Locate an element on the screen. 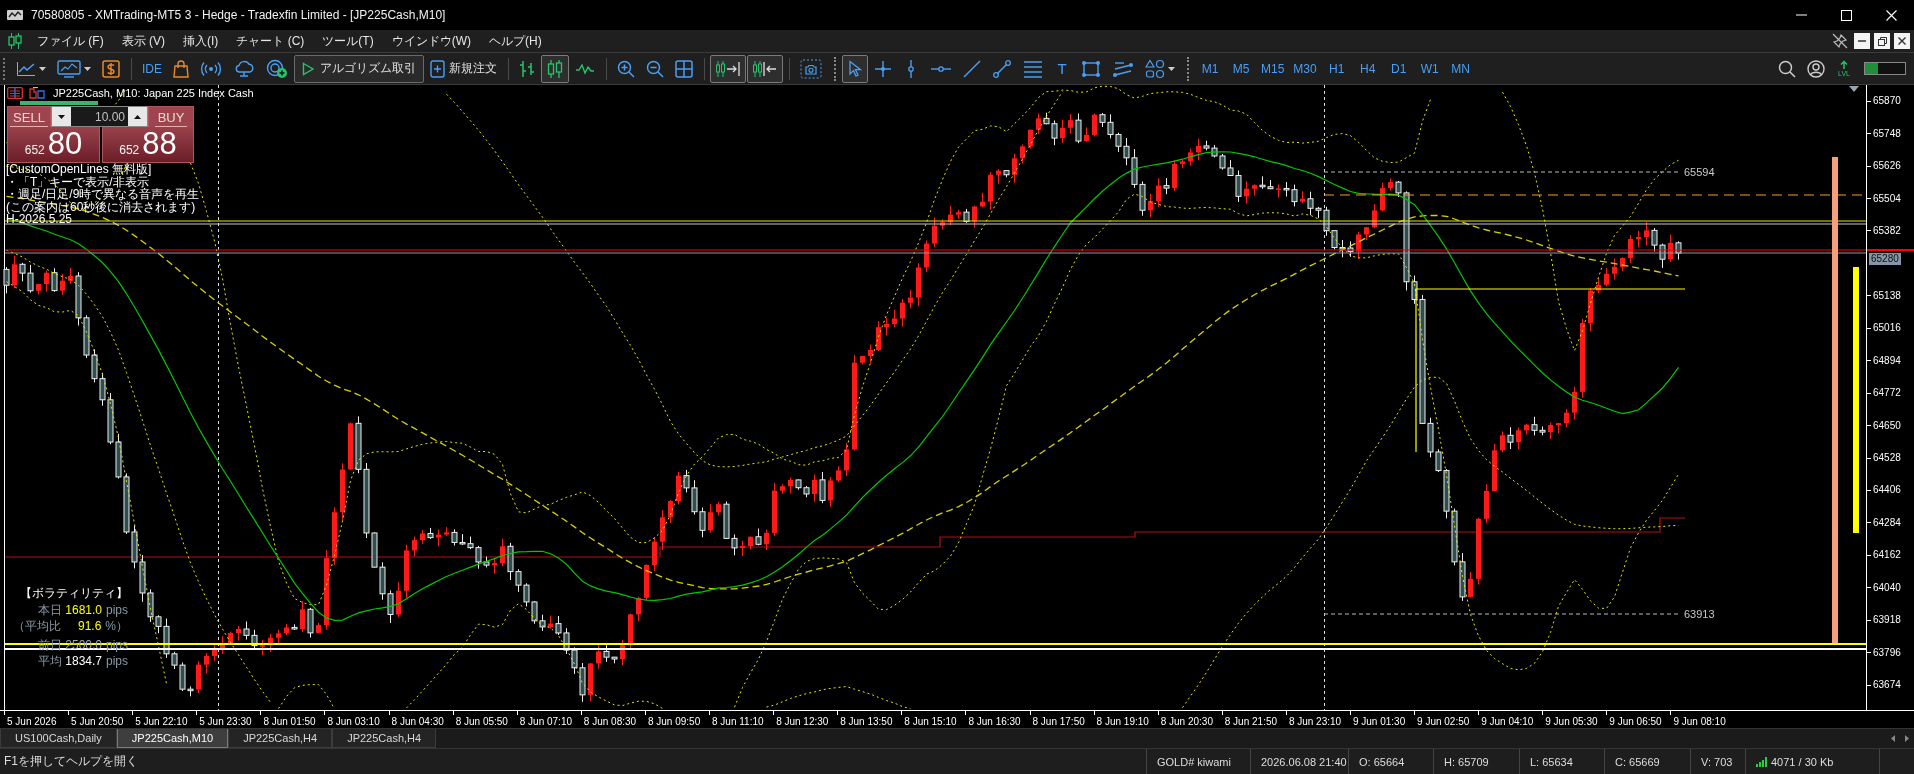 The height and width of the screenshot is (774, 1914). notice-text: H-2026.5.25 is located at coordinates (40, 219).